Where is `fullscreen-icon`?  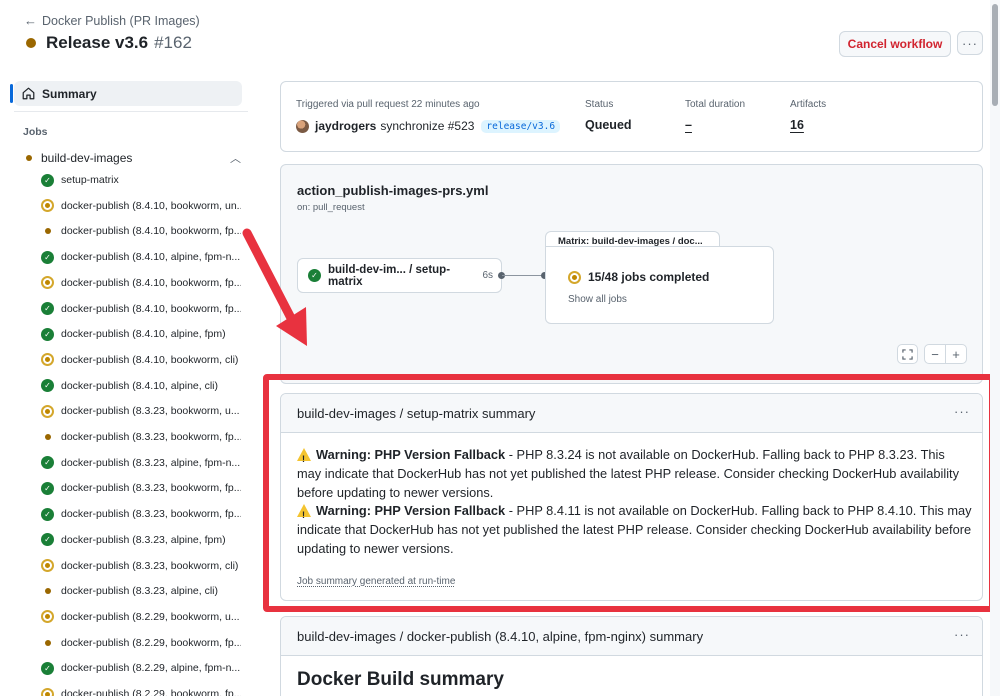
fullscreen-icon is located at coordinates (907, 354).